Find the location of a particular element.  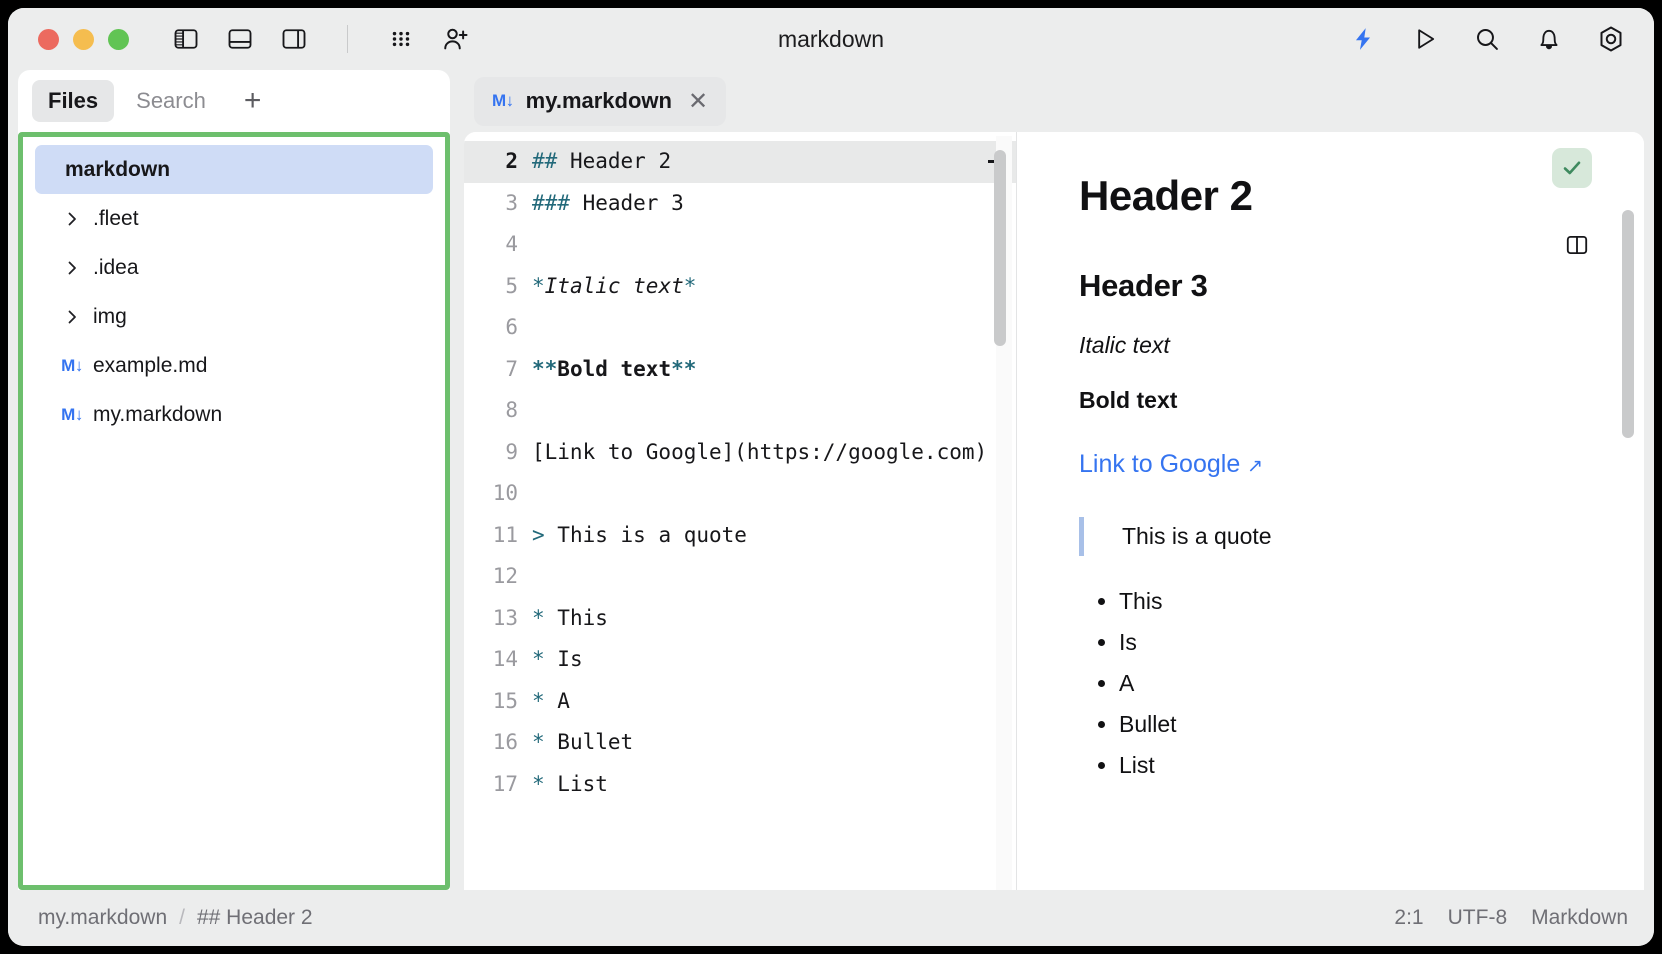

tree-item-markdown-root: markdown is located at coordinates (234, 169).